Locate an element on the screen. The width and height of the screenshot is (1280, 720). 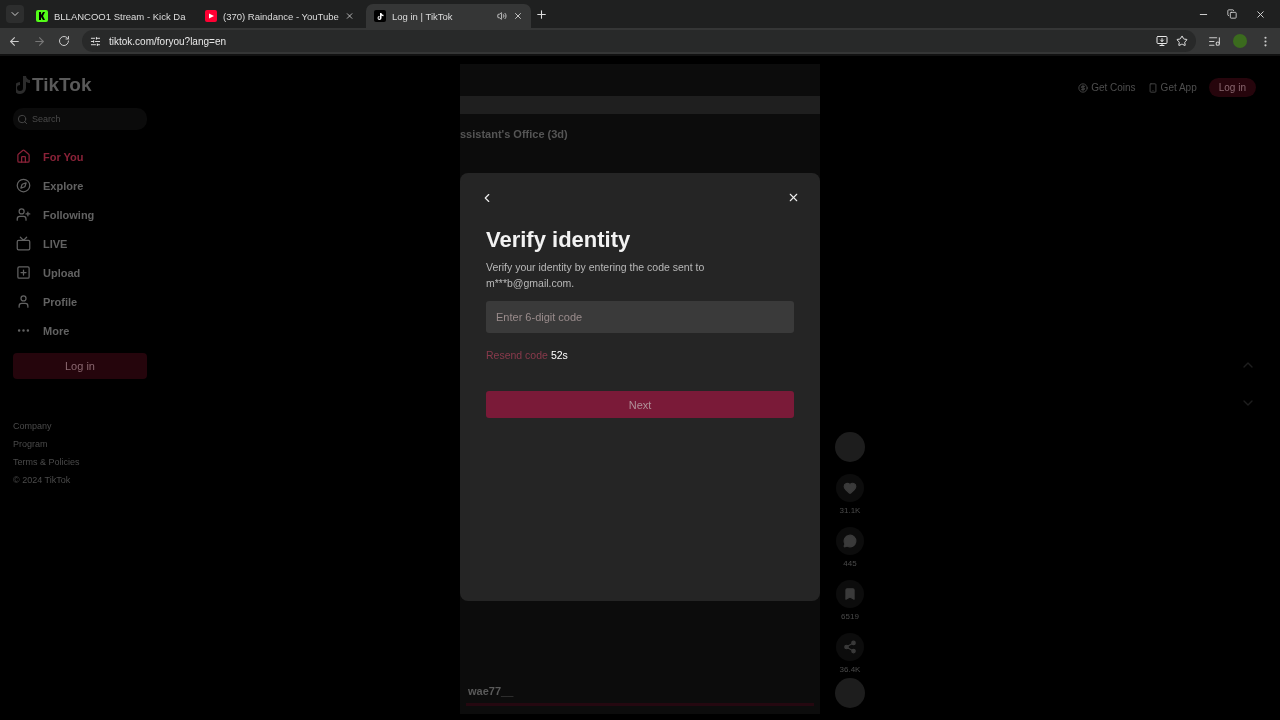
sidebar-item: Upload is located at coordinates (80, 272).